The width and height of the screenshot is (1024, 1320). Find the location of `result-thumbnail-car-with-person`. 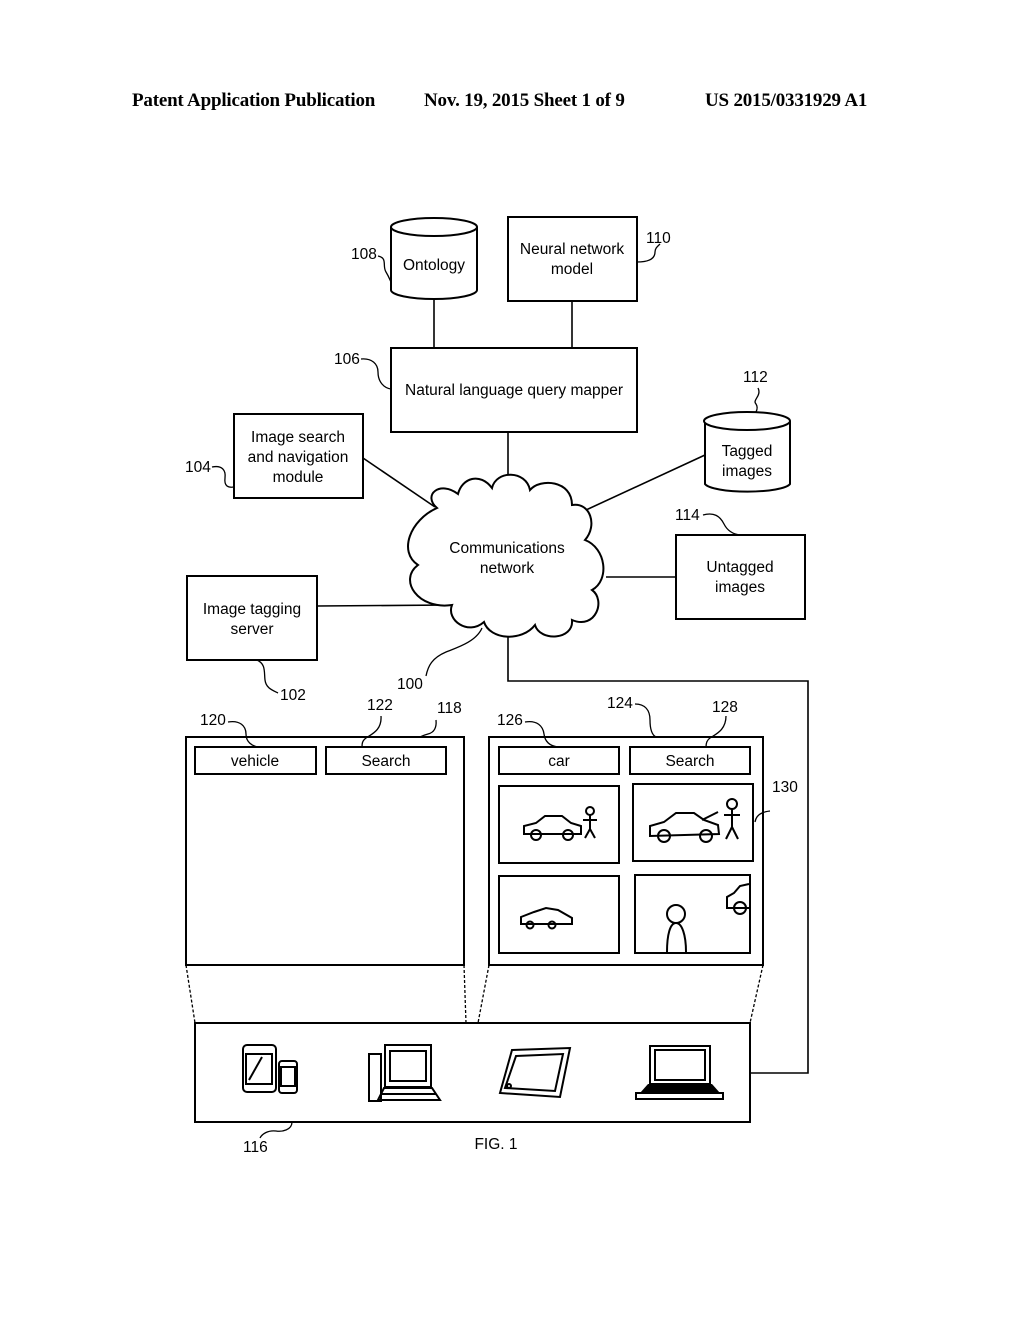

result-thumbnail-car-with-person is located at coordinates (559, 824).